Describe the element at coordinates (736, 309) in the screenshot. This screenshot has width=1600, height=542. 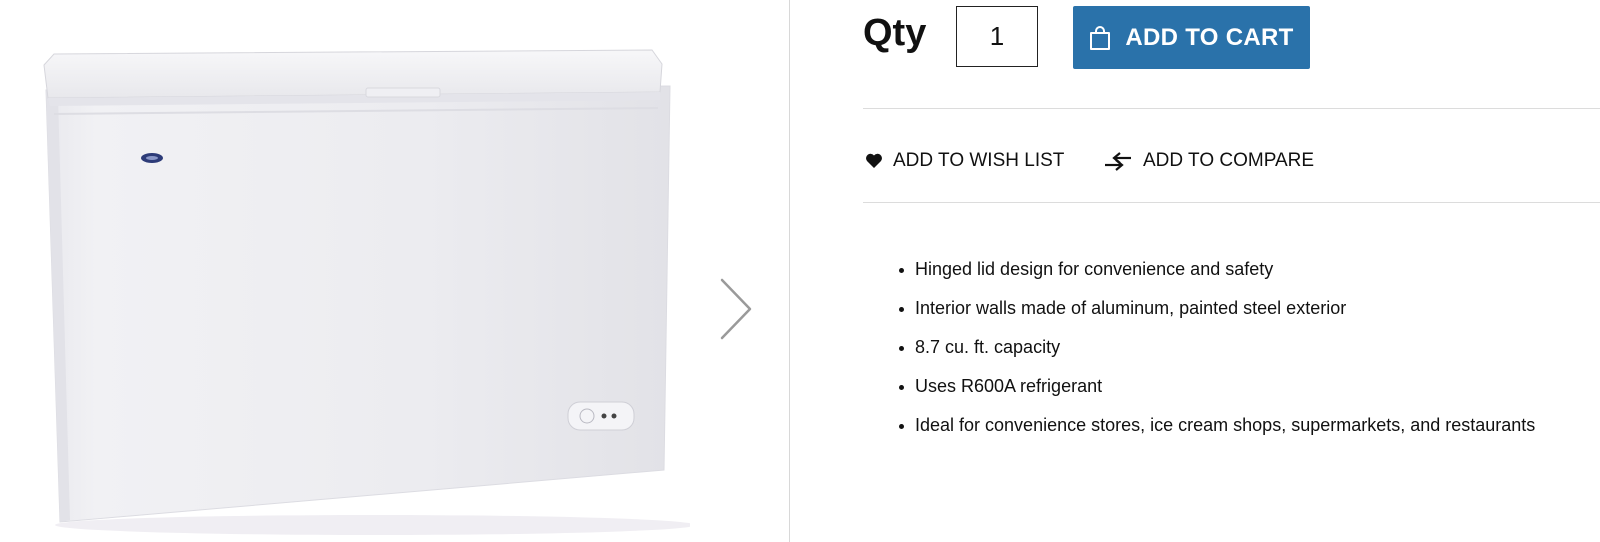
I see `chevron-right-icon` at that location.